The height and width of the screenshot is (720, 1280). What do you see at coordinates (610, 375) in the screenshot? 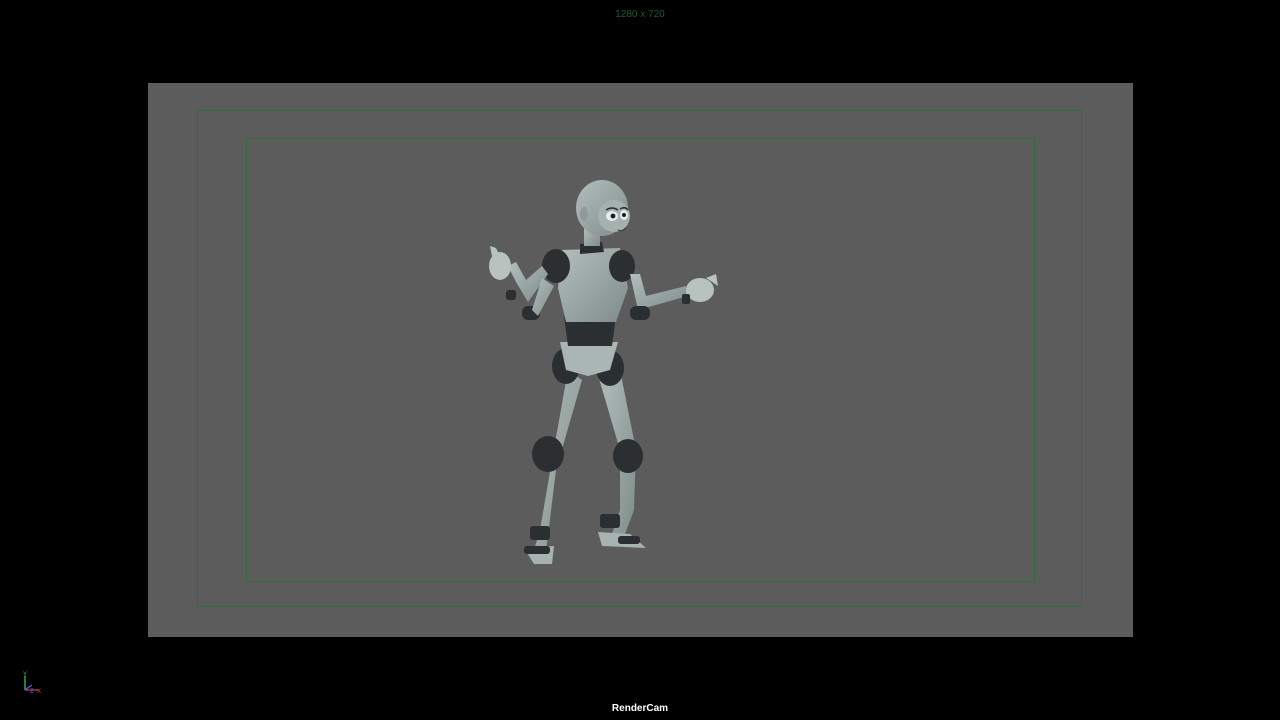
I see `character-model` at bounding box center [610, 375].